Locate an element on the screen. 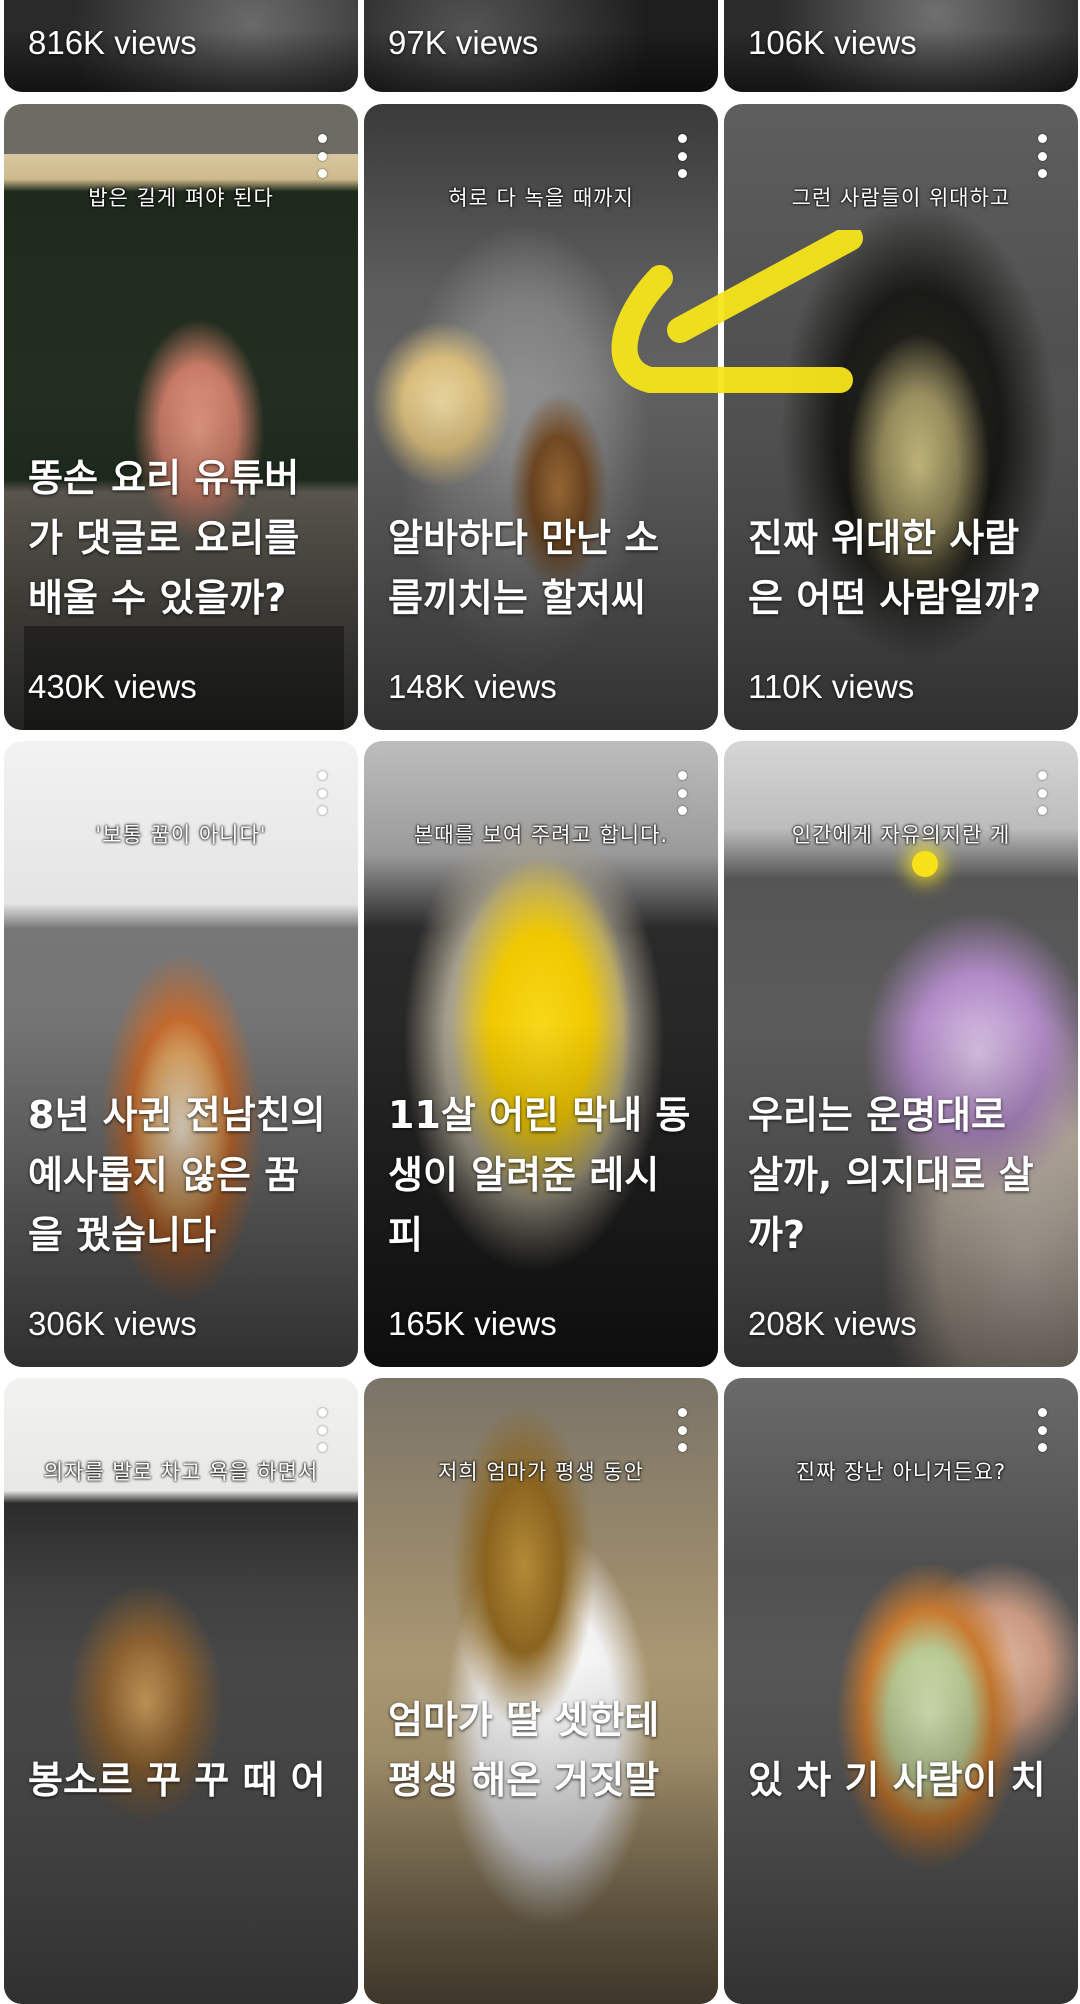  video-caption: 본때를 보여 주려고 합니다. is located at coordinates (541, 835).